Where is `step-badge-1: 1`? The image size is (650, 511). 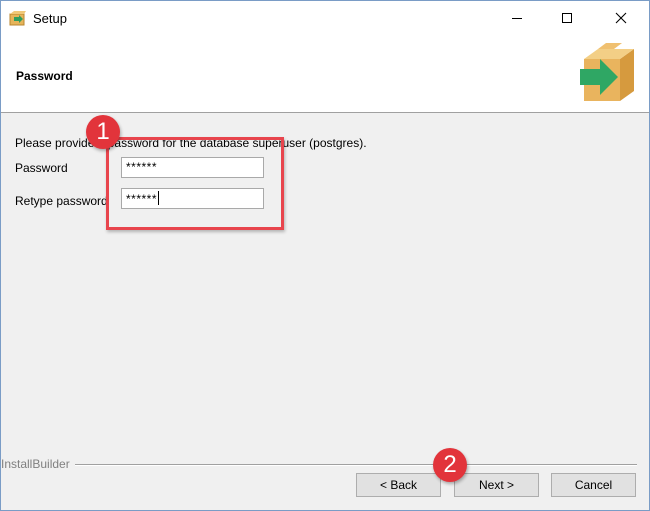 step-badge-1: 1 is located at coordinates (103, 132).